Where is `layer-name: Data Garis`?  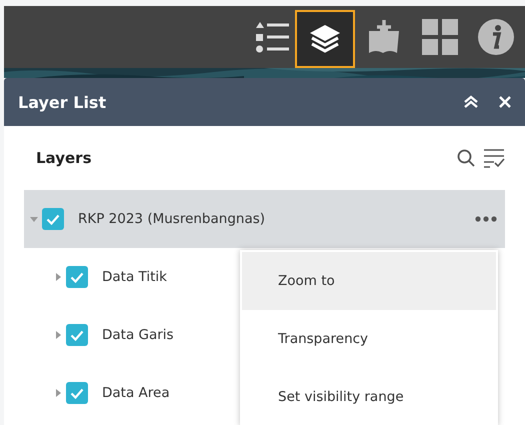 layer-name: Data Garis is located at coordinates (138, 335).